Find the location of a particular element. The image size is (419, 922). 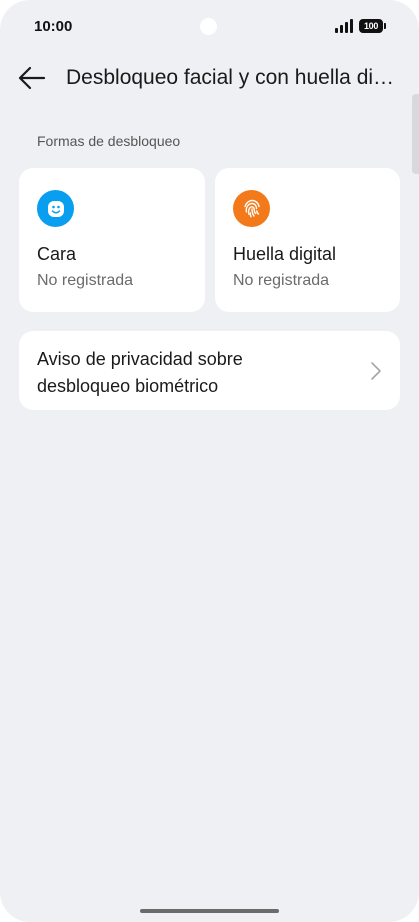

fingerprint-card-status: No registrada is located at coordinates (281, 280).